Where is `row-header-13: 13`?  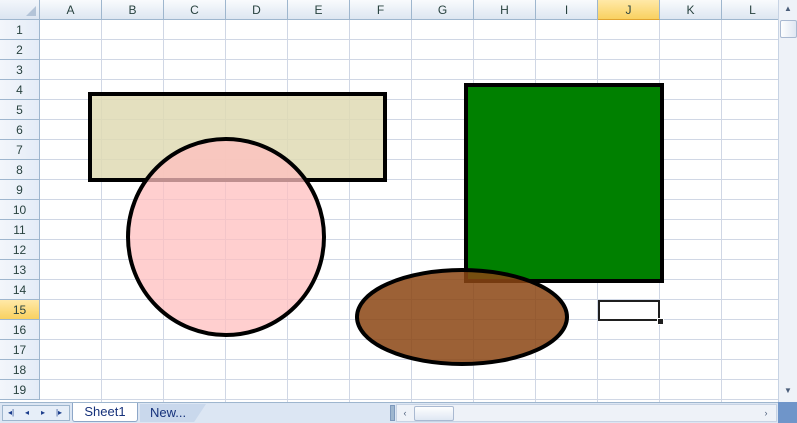 row-header-13: 13 is located at coordinates (20, 270).